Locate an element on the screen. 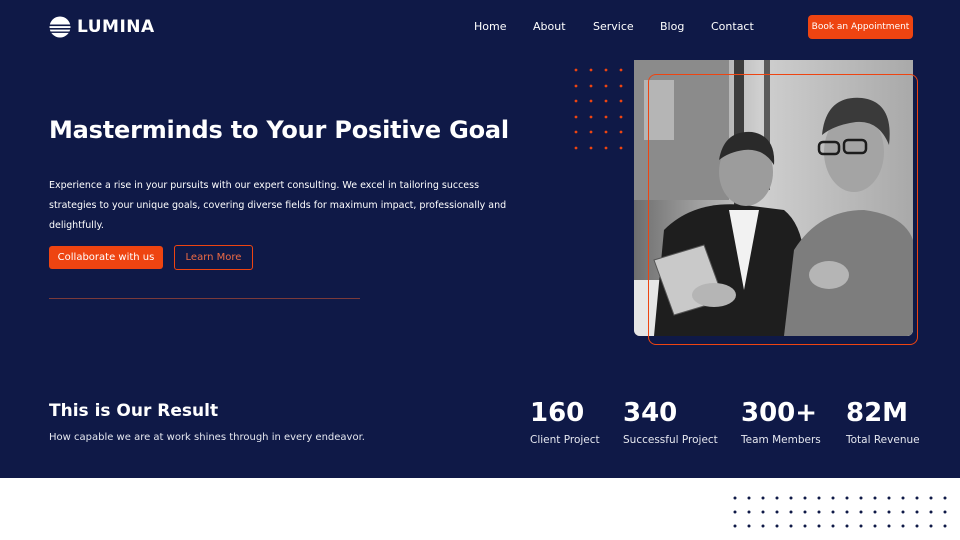 Image resolution: width=960 pixels, height=540 pixels. results-title: This is Our Result is located at coordinates (134, 411).